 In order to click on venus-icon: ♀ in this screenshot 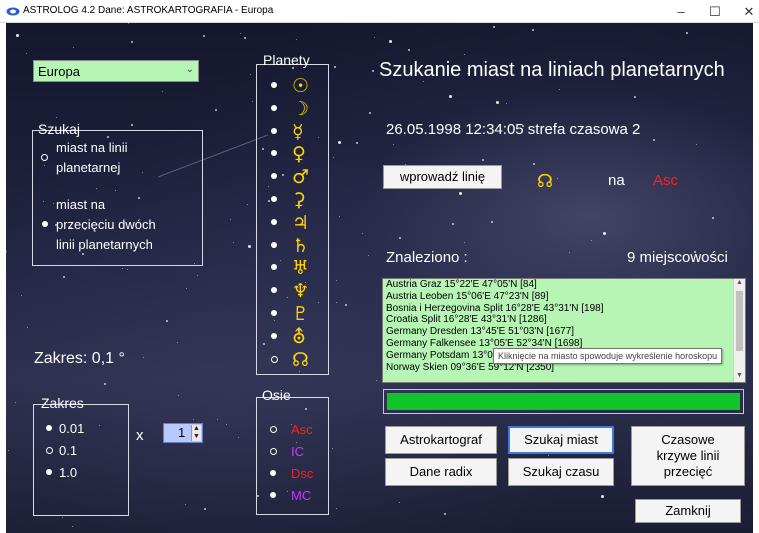, I will do `click(299, 154)`.